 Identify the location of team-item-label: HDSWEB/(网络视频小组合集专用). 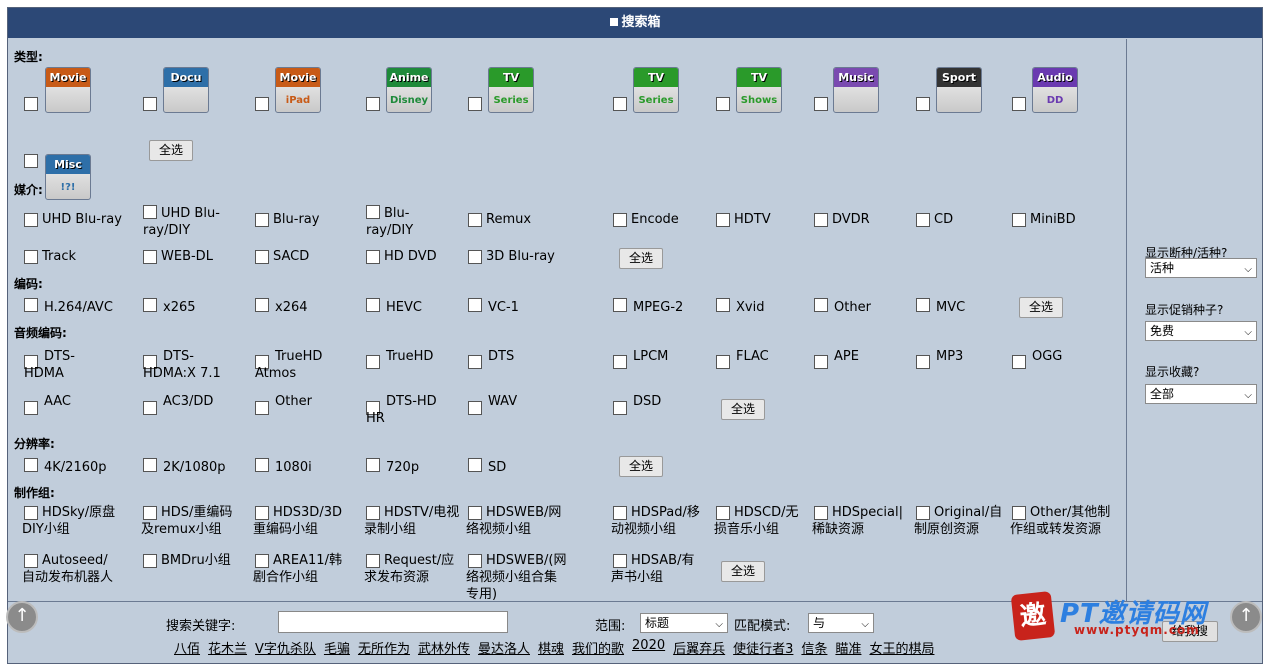
(516, 577).